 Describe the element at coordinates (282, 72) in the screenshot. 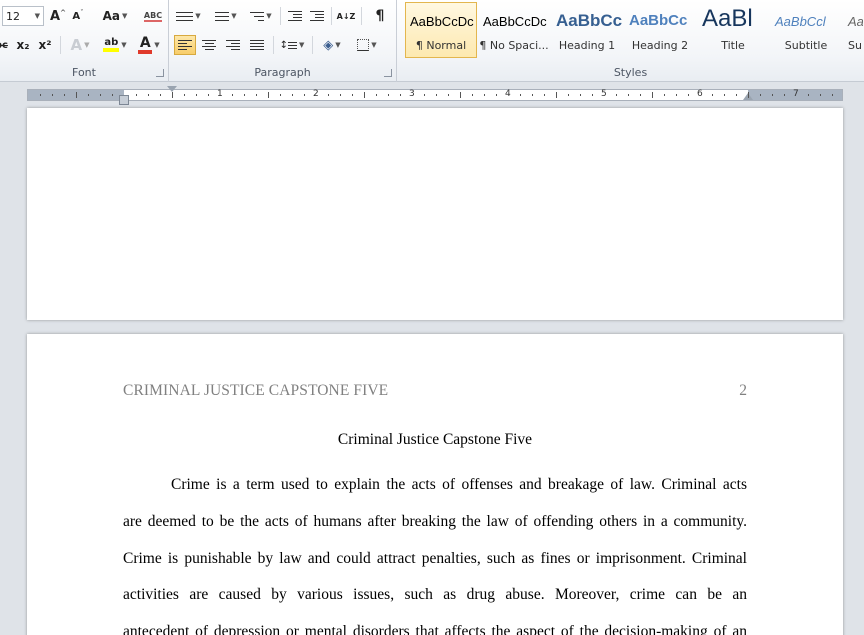

I see `paragraph-group-label: Paragraph` at that location.